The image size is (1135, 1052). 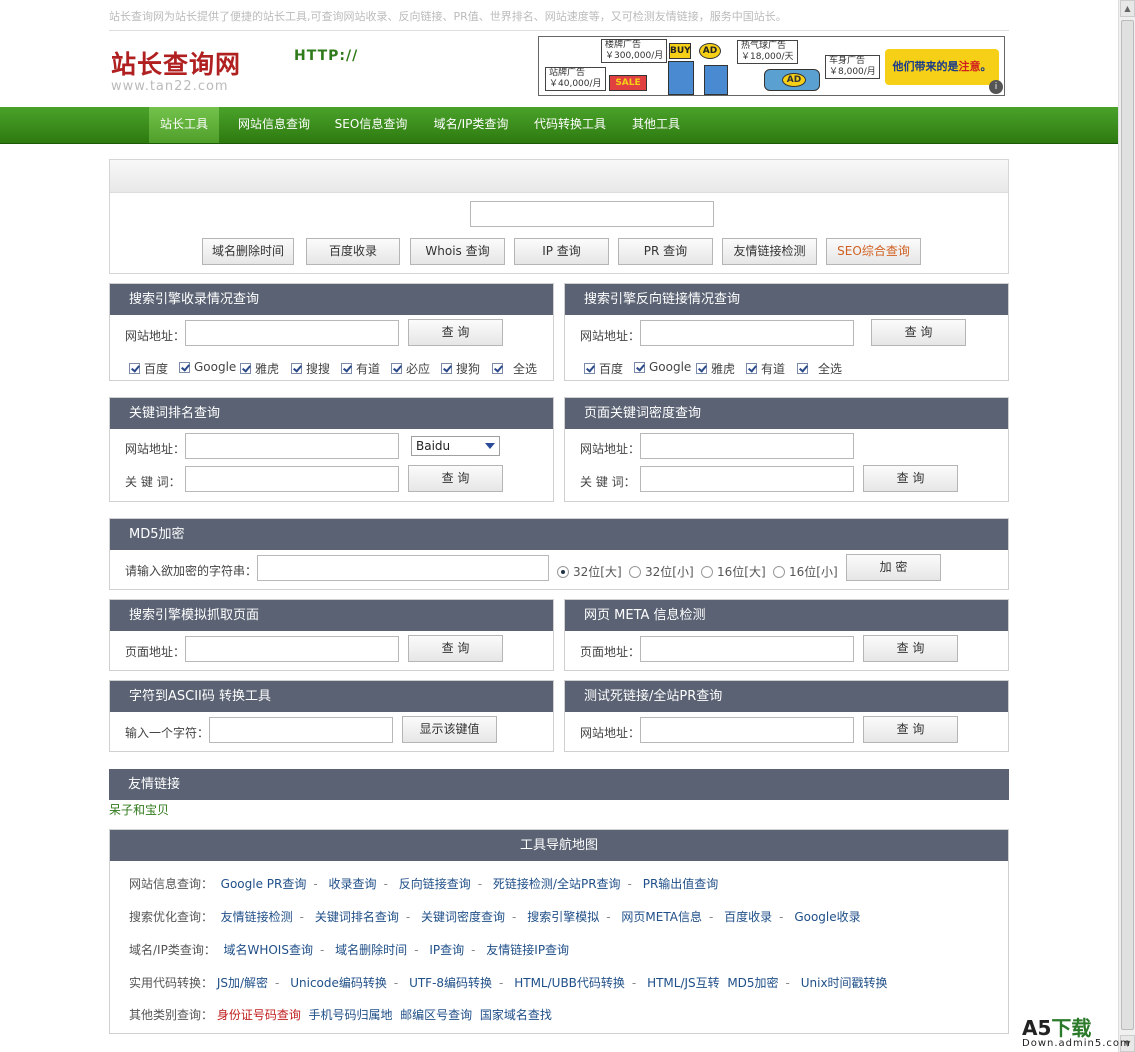 What do you see at coordinates (338, 983) in the screenshot?
I see `sitemap-link: Unicode编码转换` at bounding box center [338, 983].